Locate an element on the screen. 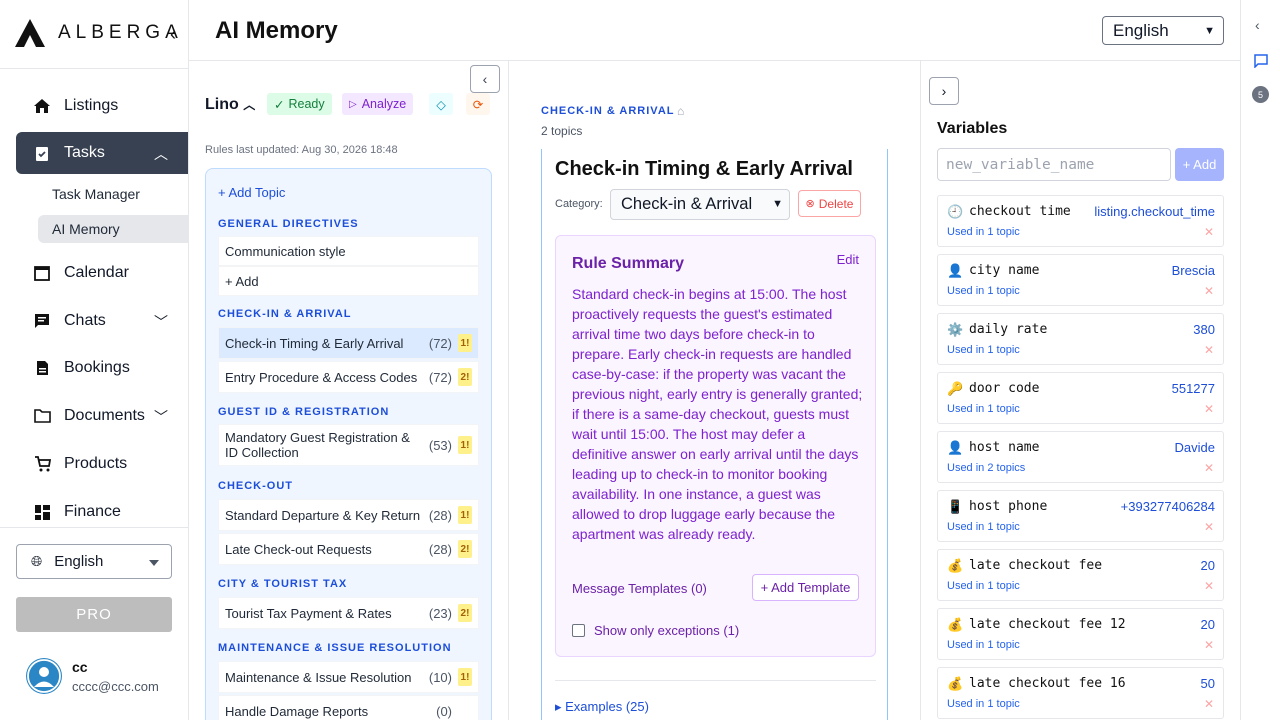  collapse-panel-button: ‹ is located at coordinates (485, 79).